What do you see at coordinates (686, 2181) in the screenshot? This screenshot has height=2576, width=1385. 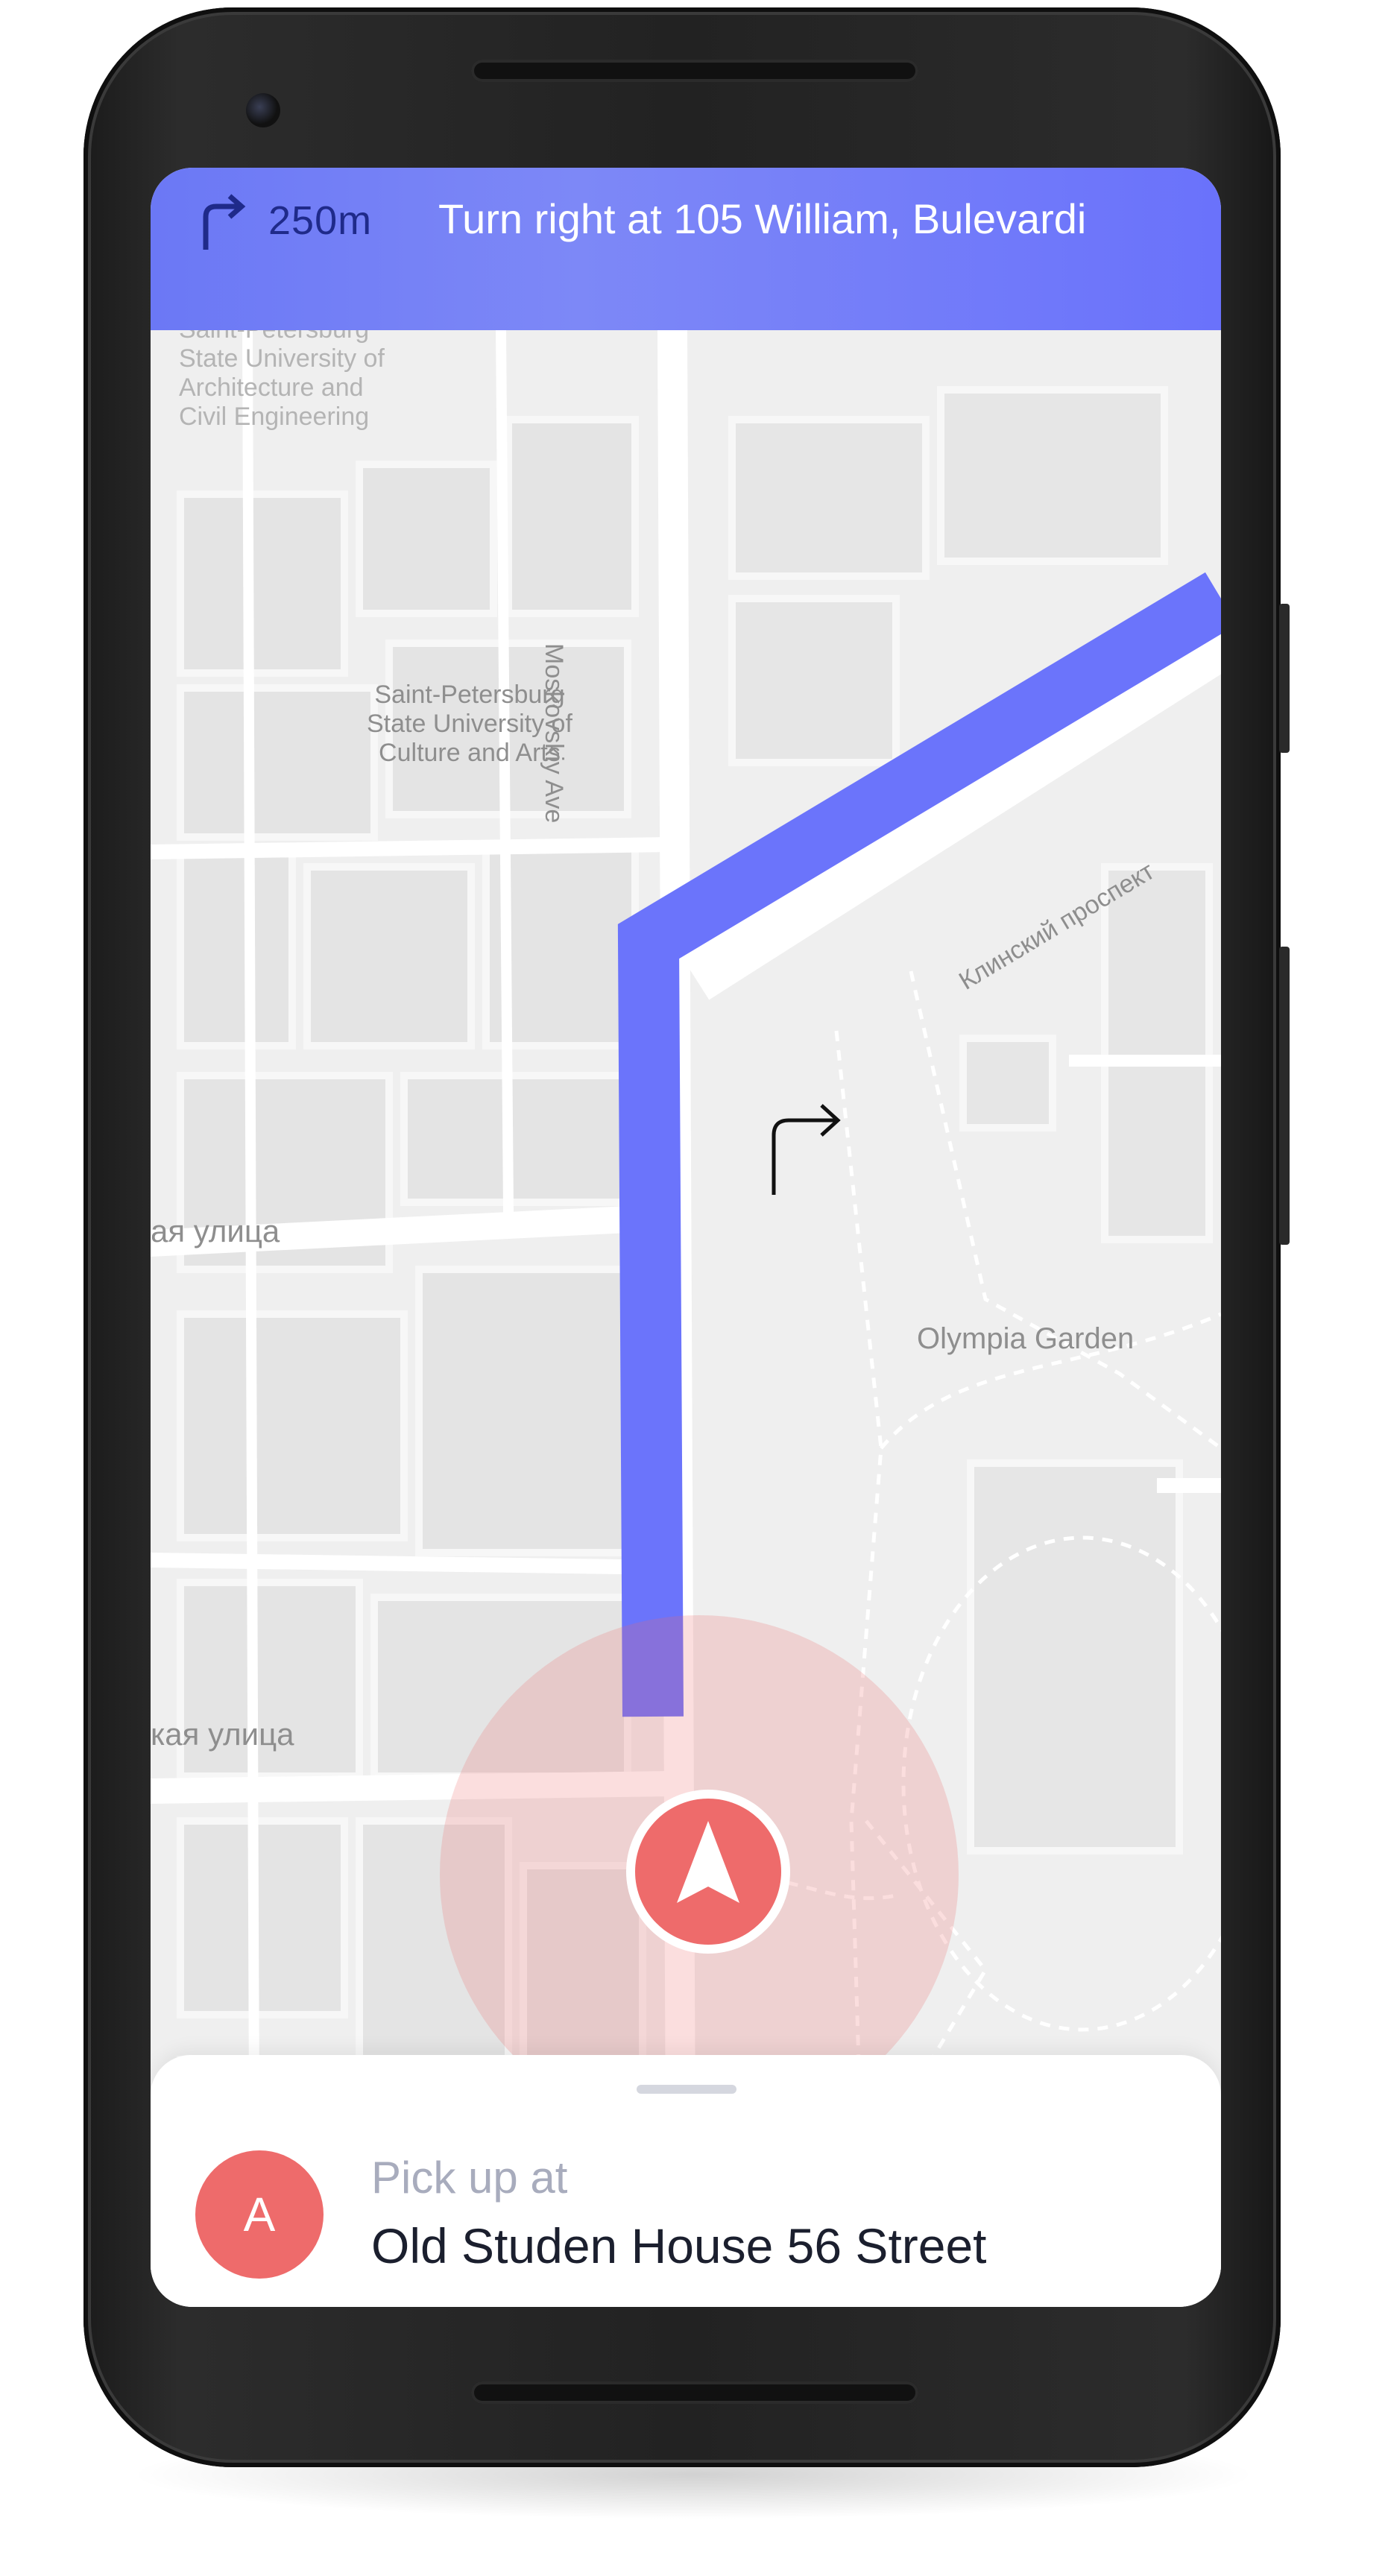 I see `pickup-bottom-sheet: A Pick up at Old Studen House 56 Street` at bounding box center [686, 2181].